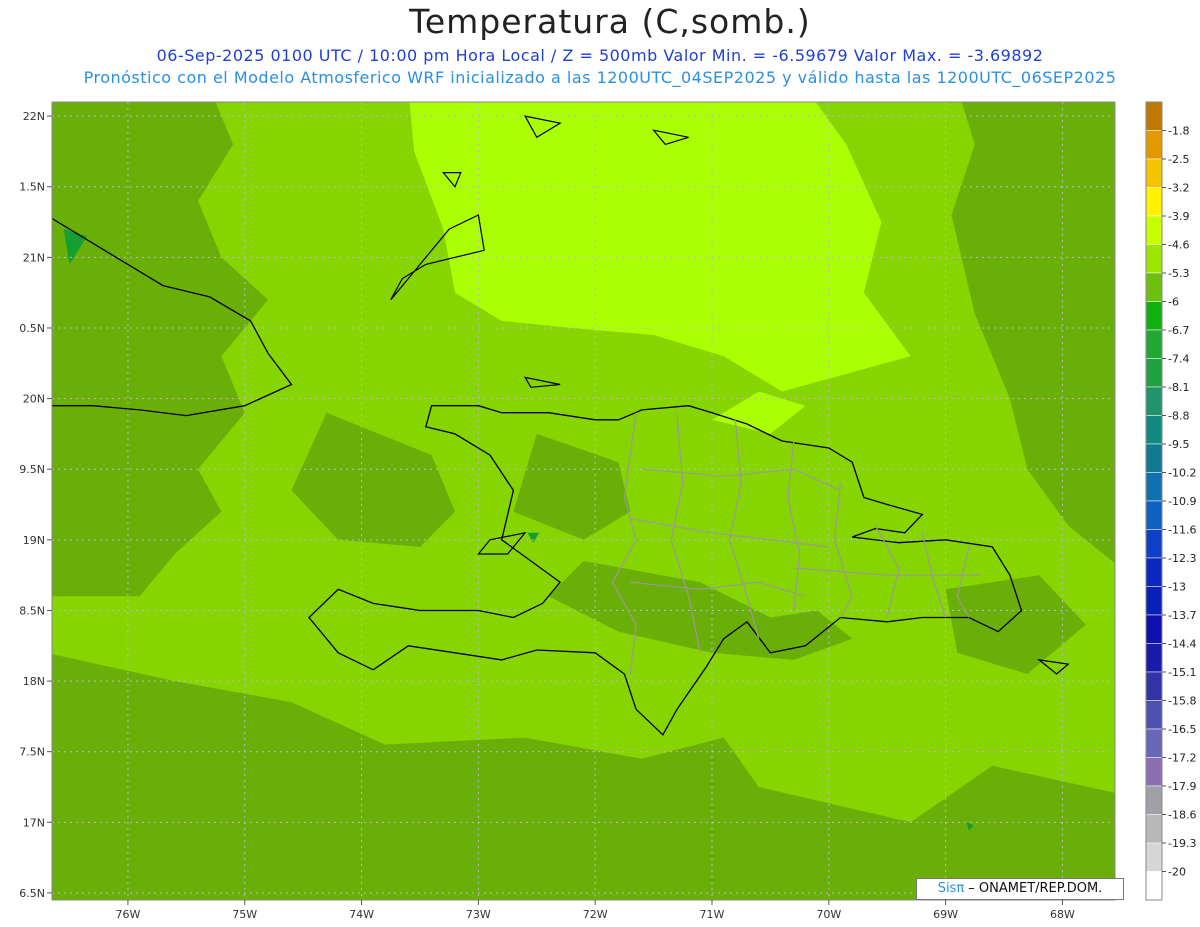 This screenshot has width=1200, height=927. I want to click on y-tick-label: 9.5N, so click(32, 469).